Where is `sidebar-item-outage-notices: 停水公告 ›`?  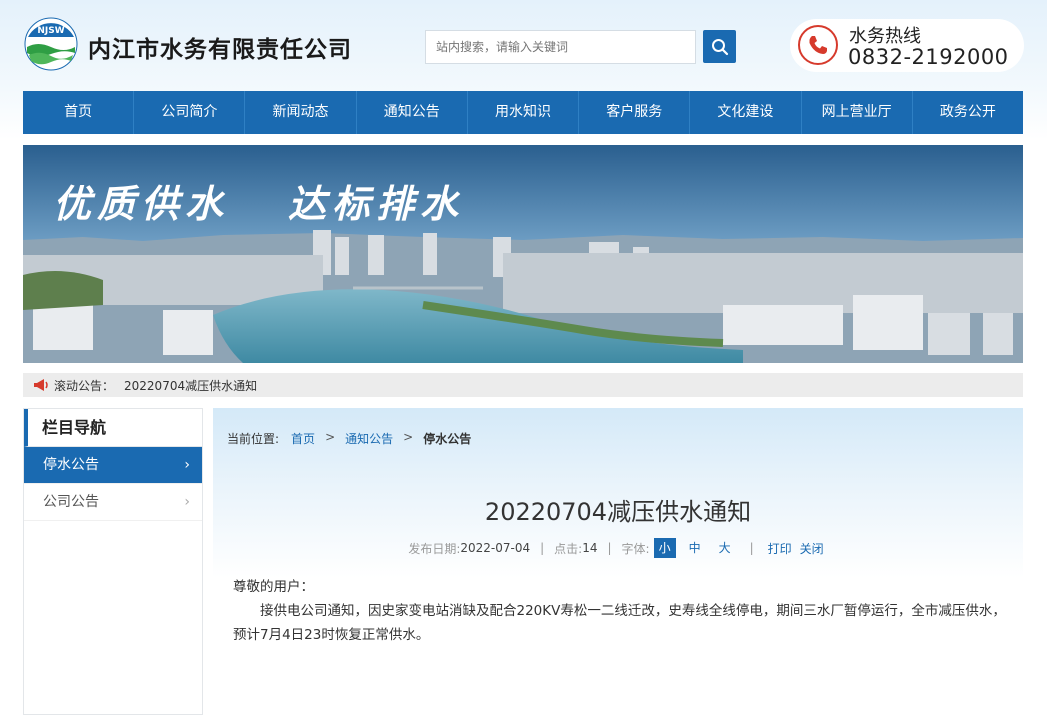 sidebar-item-outage-notices: 停水公告 › is located at coordinates (113, 465).